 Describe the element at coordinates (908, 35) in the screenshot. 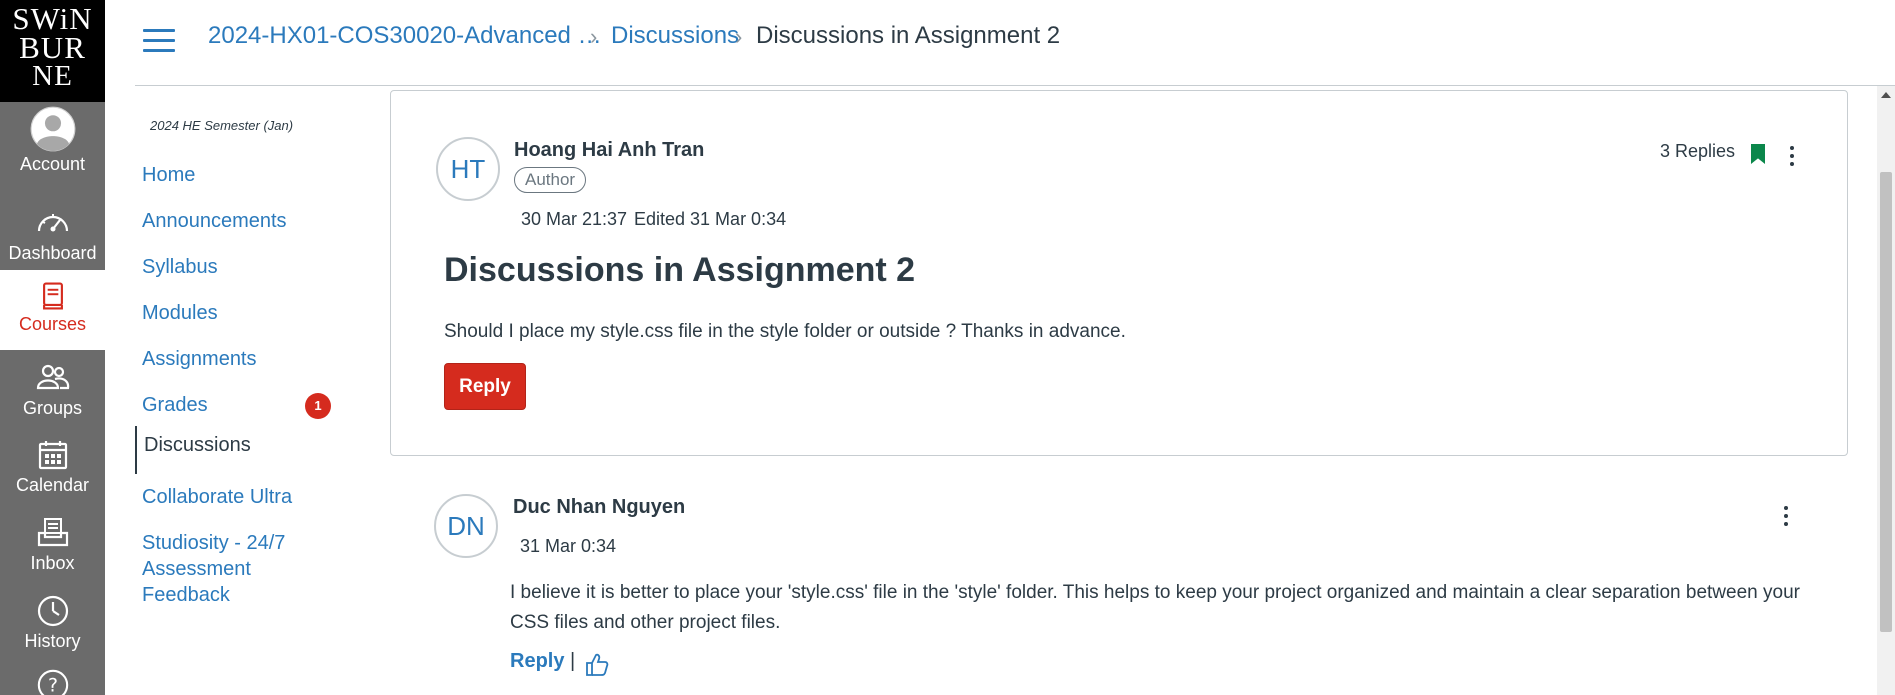

I see `breadcrumb-current: Discussions in Assignment 2` at that location.